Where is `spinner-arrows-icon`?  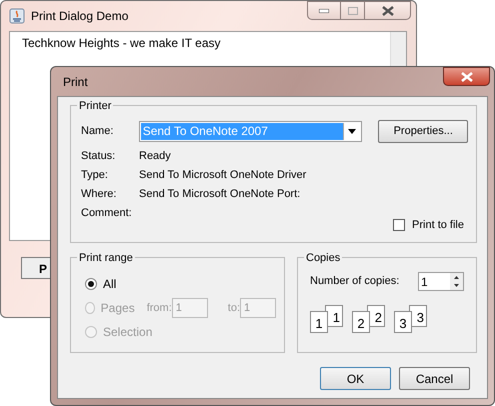 spinner-arrows-icon is located at coordinates (456, 281).